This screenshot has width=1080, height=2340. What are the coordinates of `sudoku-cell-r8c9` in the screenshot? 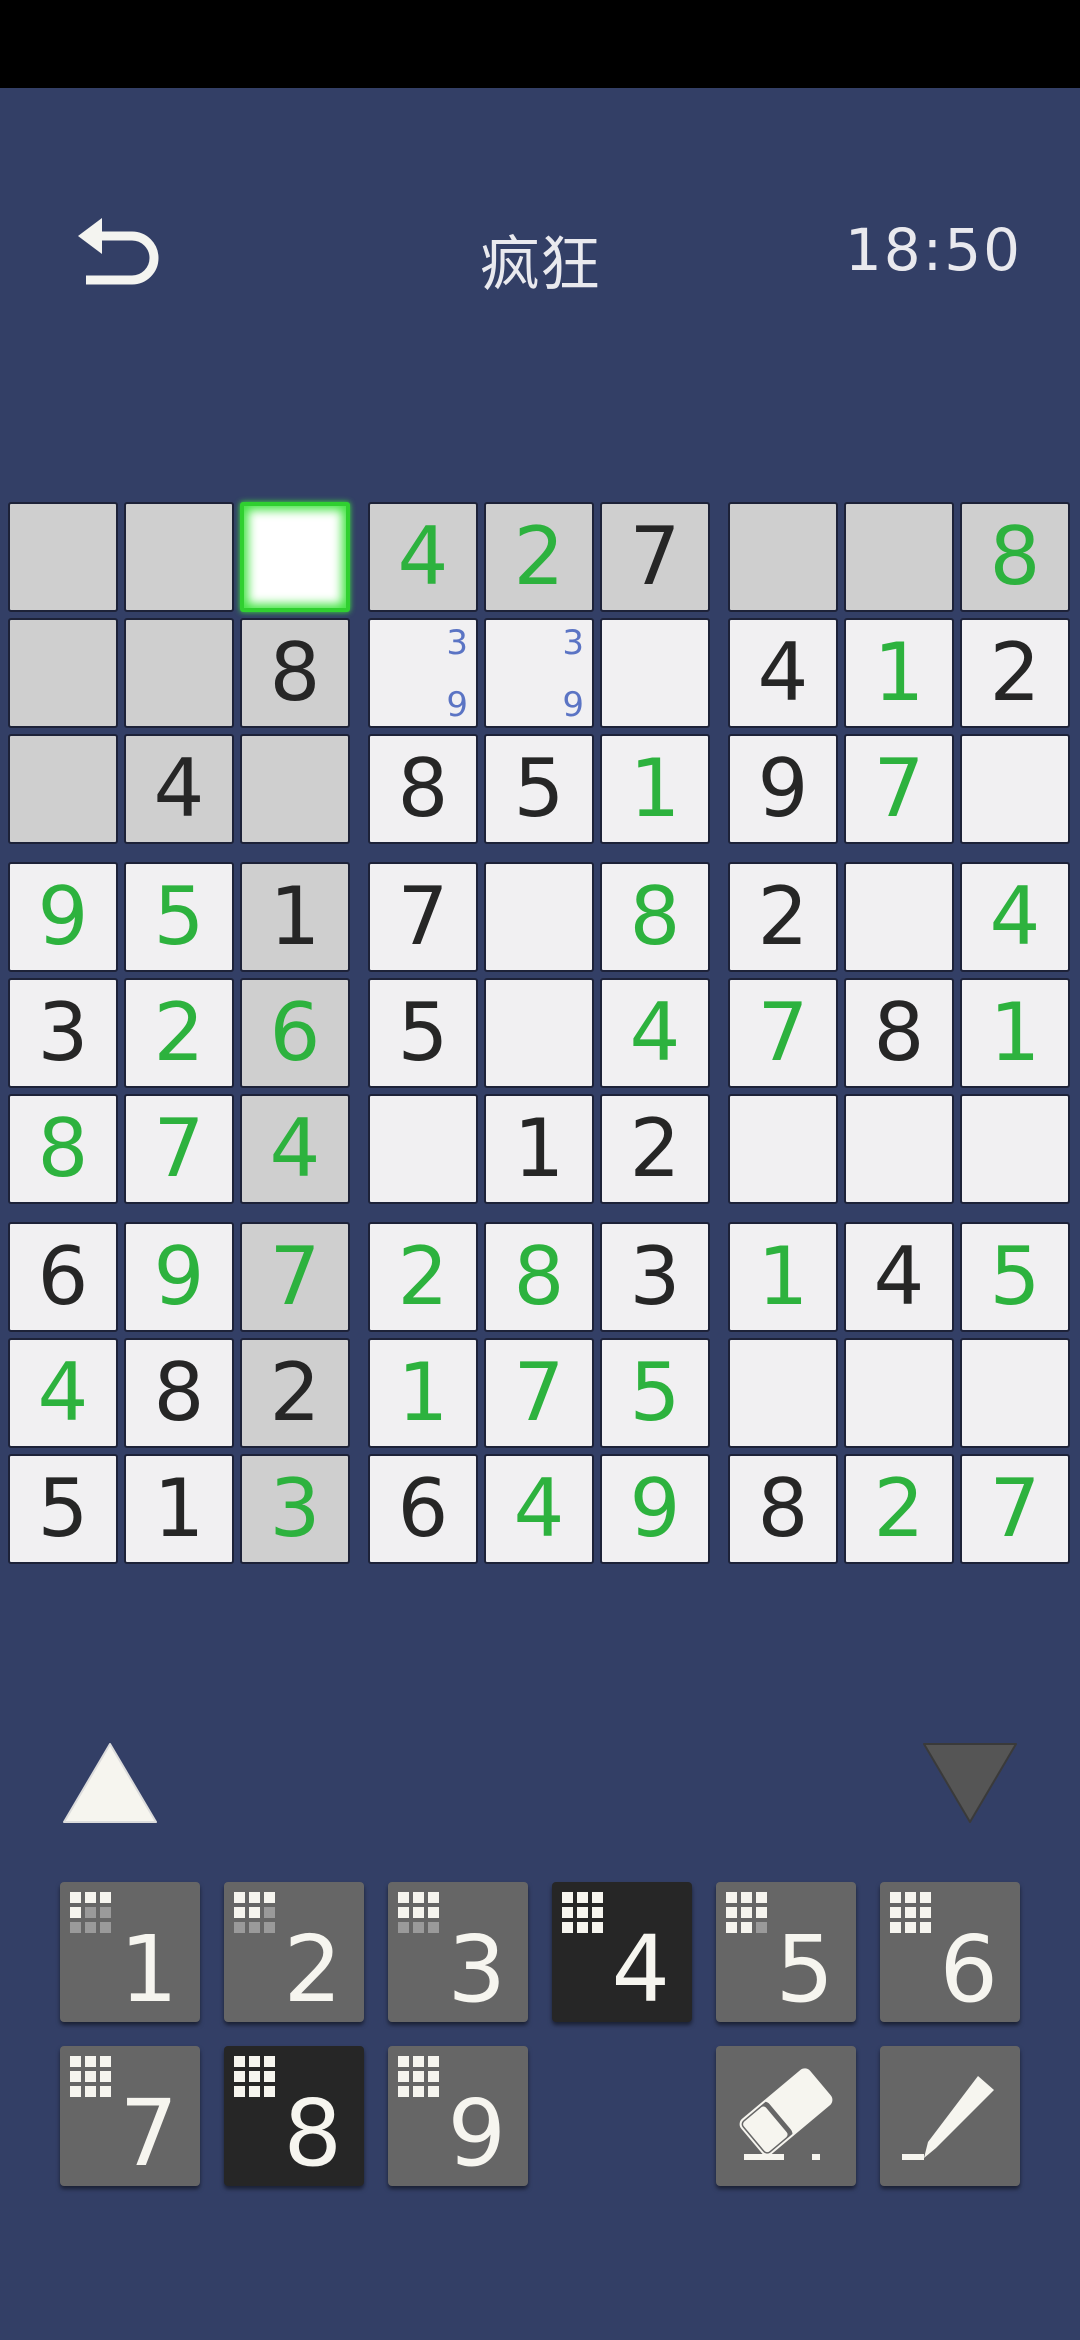 It's located at (1015, 1393).